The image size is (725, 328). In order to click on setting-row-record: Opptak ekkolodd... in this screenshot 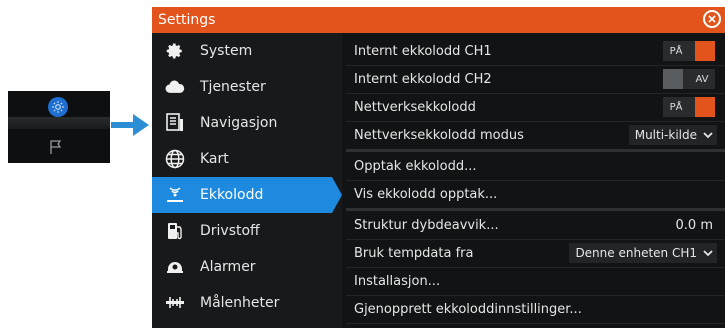, I will do `click(535, 166)`.